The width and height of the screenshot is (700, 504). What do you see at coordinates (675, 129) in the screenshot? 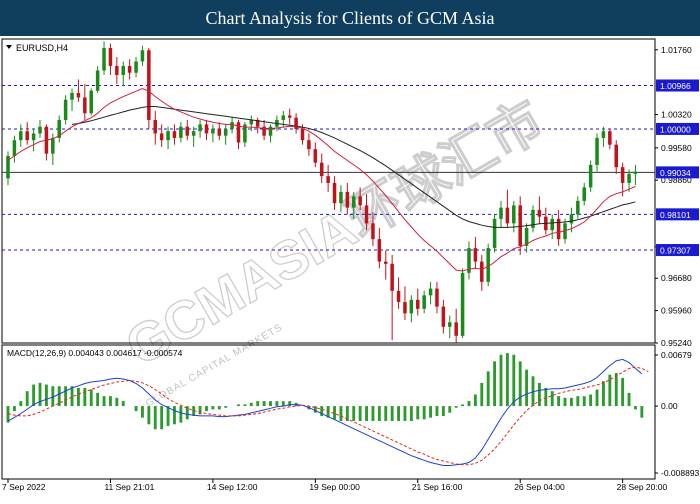
I see `level-label: 1.00000` at bounding box center [675, 129].